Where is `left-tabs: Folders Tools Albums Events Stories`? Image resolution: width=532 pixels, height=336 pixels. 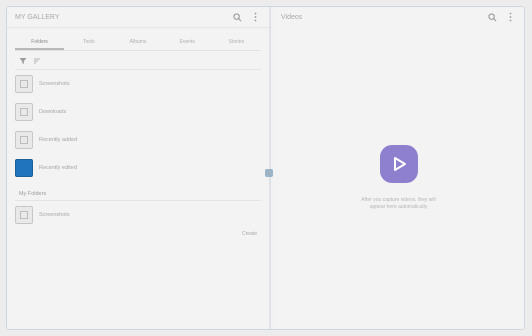
left-tabs: Folders Tools Albums Events Stories is located at coordinates (138, 42).